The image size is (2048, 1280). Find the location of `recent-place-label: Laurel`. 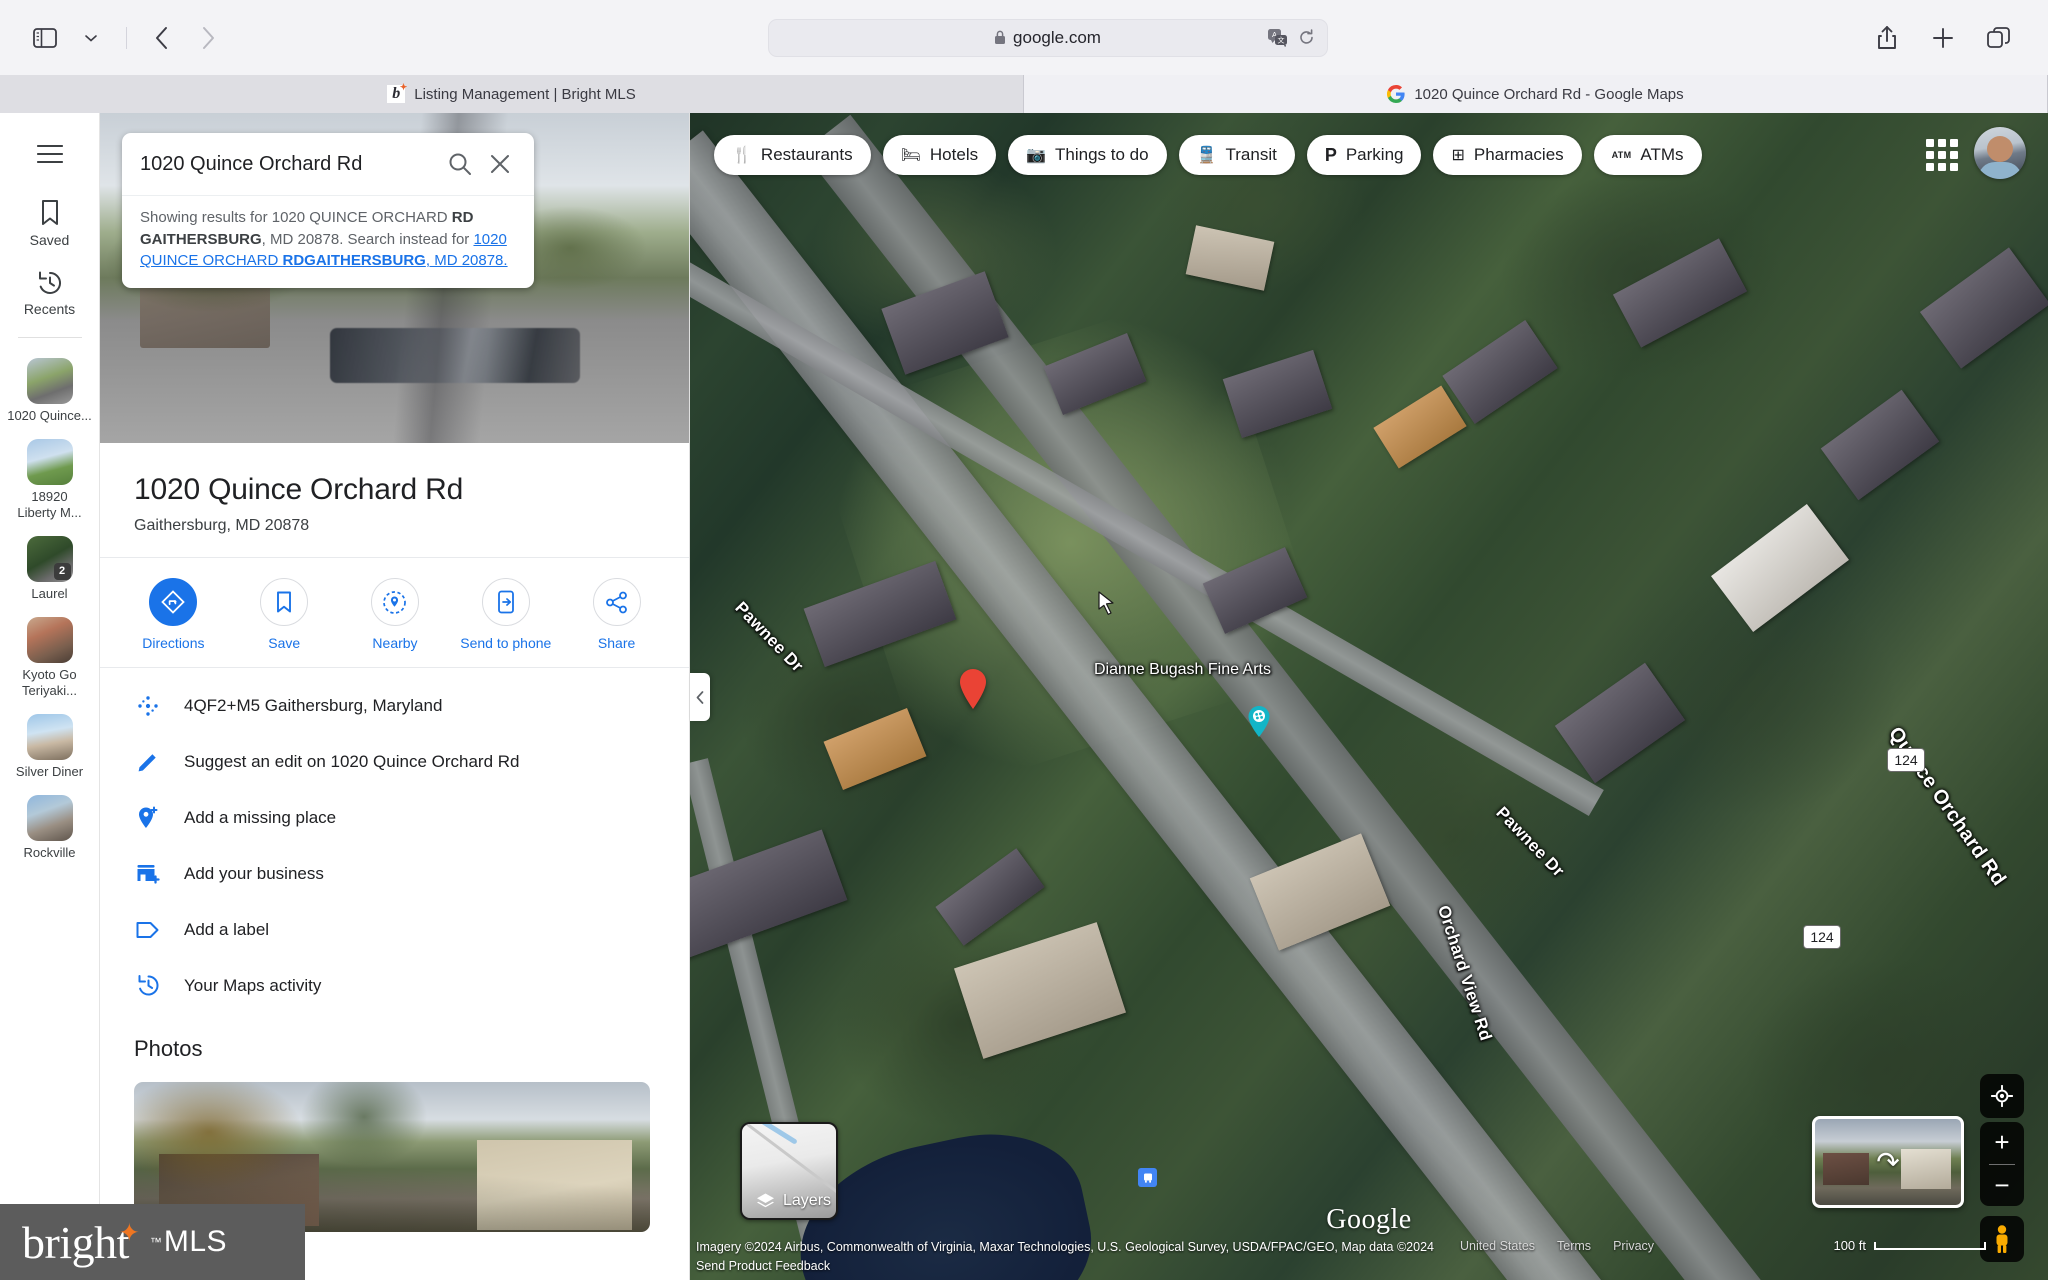

recent-place-label: Laurel is located at coordinates (49, 593).